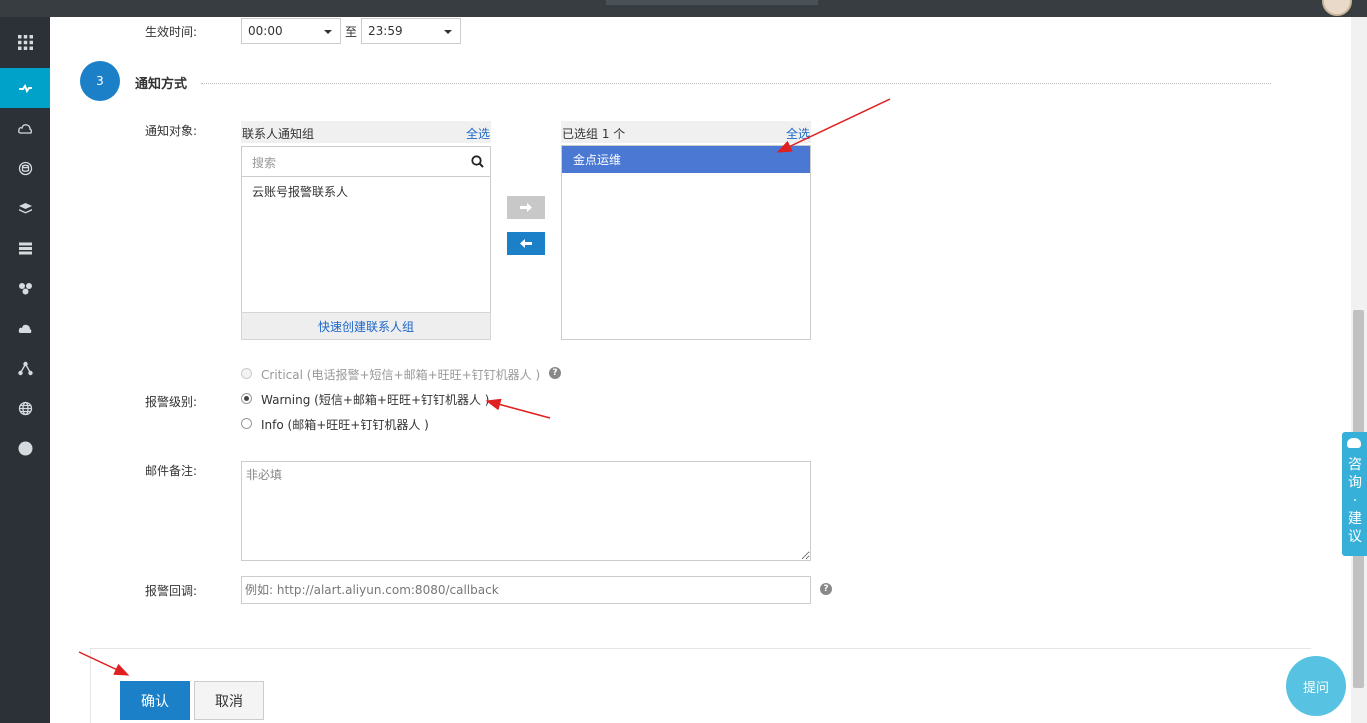 The width and height of the screenshot is (1367, 723). What do you see at coordinates (229, 700) in the screenshot?
I see `cancel-button: 取消` at bounding box center [229, 700].